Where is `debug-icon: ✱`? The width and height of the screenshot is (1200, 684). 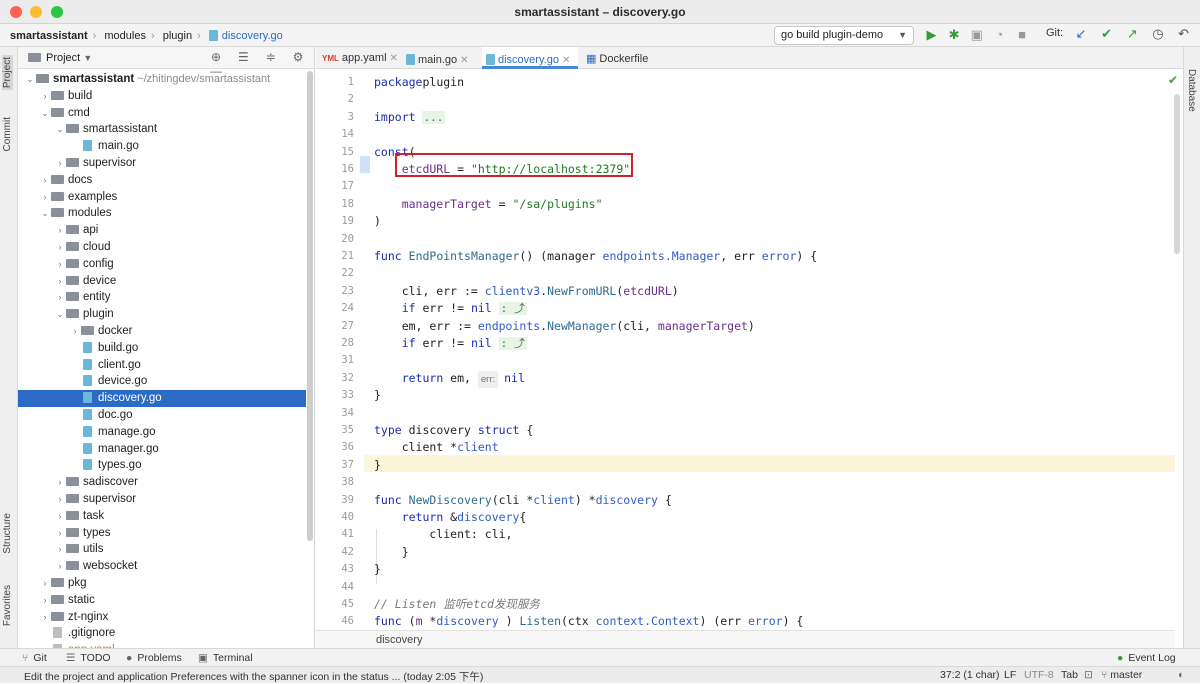
debug-icon: ✱ is located at coordinates (954, 35).